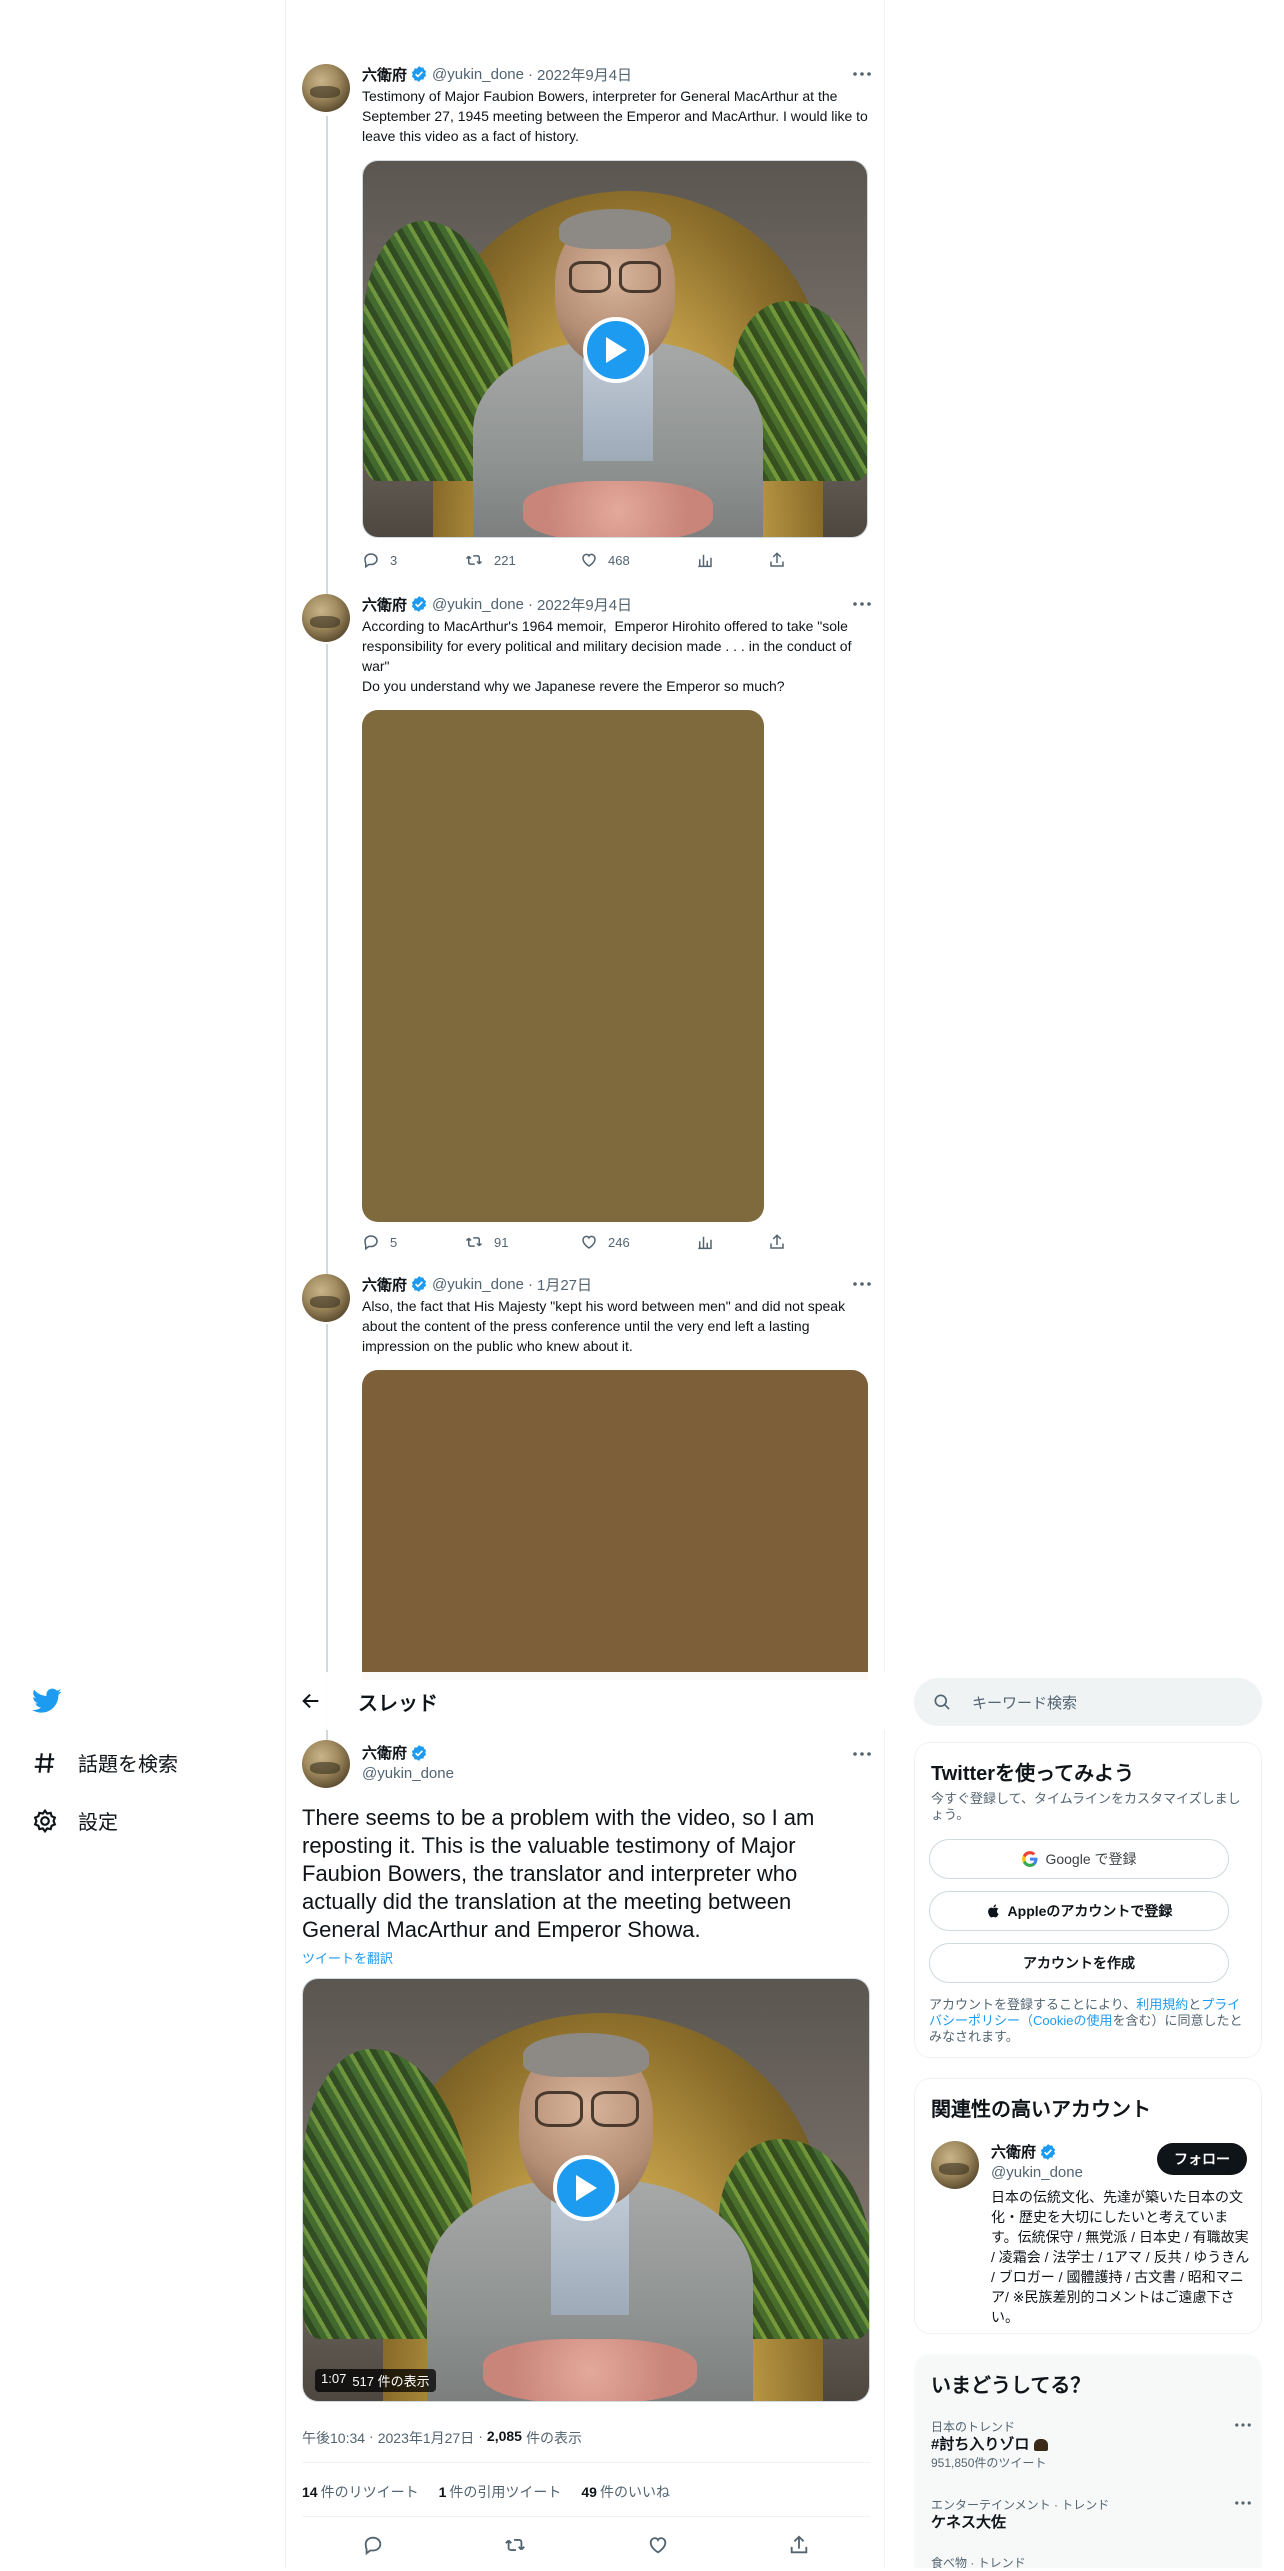 The image size is (1284, 2571). Describe the element at coordinates (426, 2438) in the screenshot. I see `tweet-full-date: 2023年1月27日` at that location.